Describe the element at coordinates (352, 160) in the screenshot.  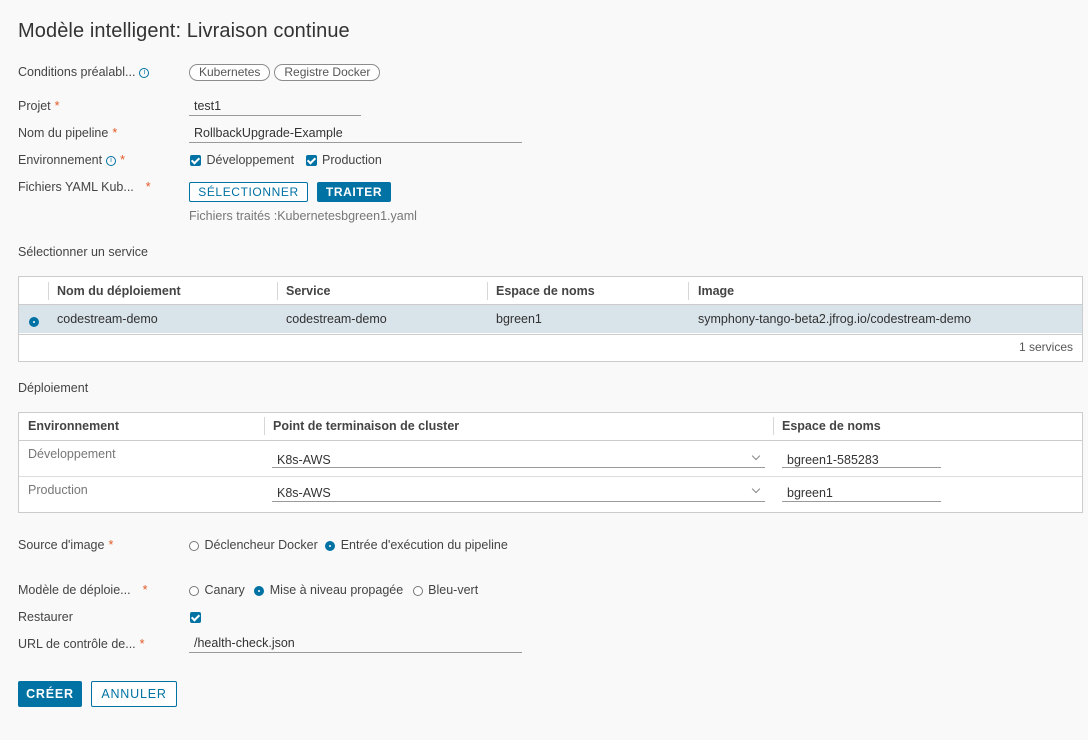
I see `env-prod-label: Production` at that location.